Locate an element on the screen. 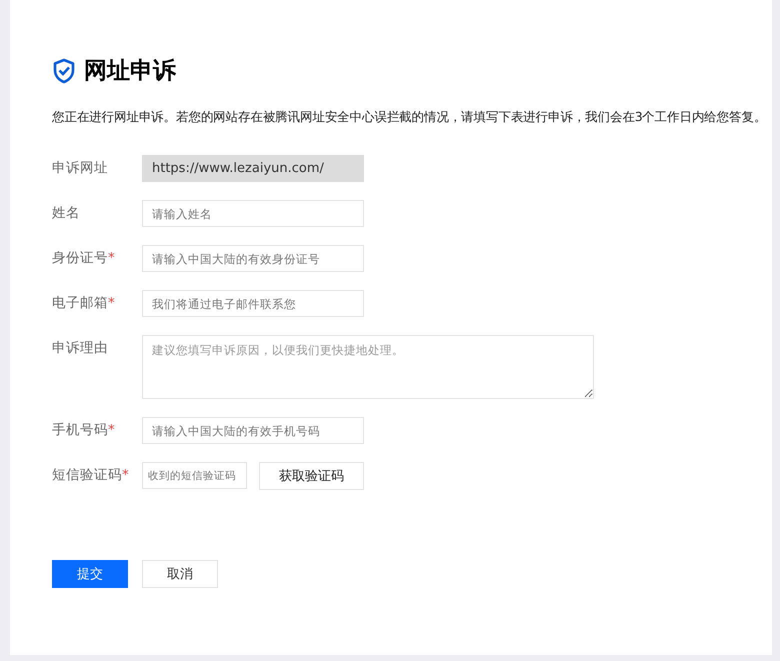 The image size is (780, 661). input-field: 请输入中国大陆的有效身份证号 is located at coordinates (253, 258).